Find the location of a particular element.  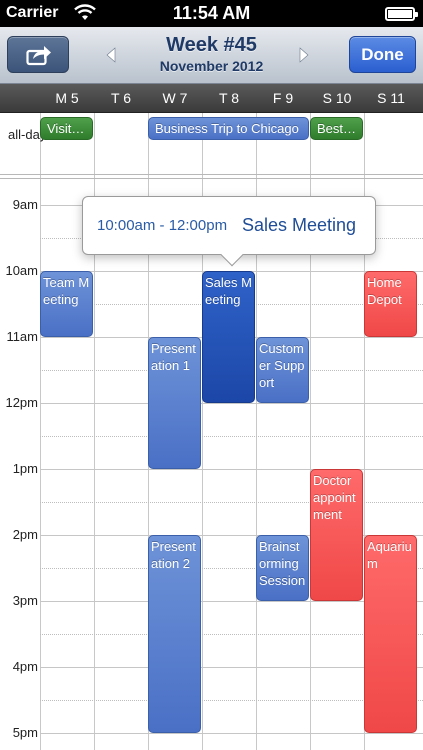

day-header-fri: F 9 is located at coordinates (283, 98).